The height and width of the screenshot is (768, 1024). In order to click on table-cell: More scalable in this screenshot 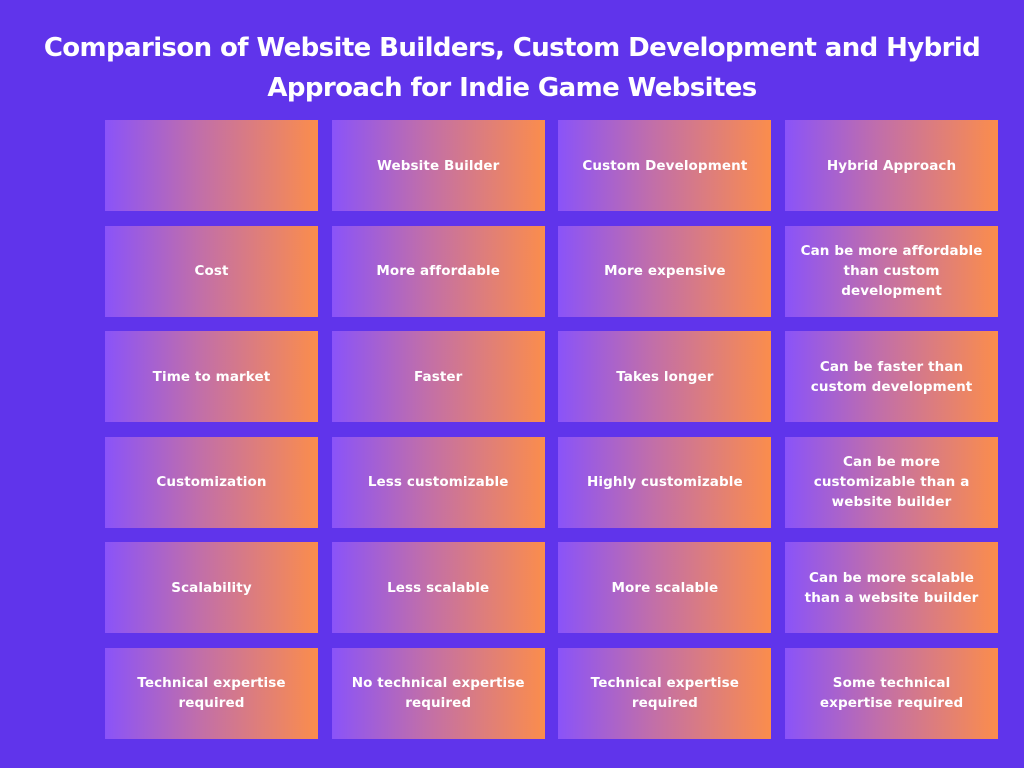, I will do `click(665, 587)`.